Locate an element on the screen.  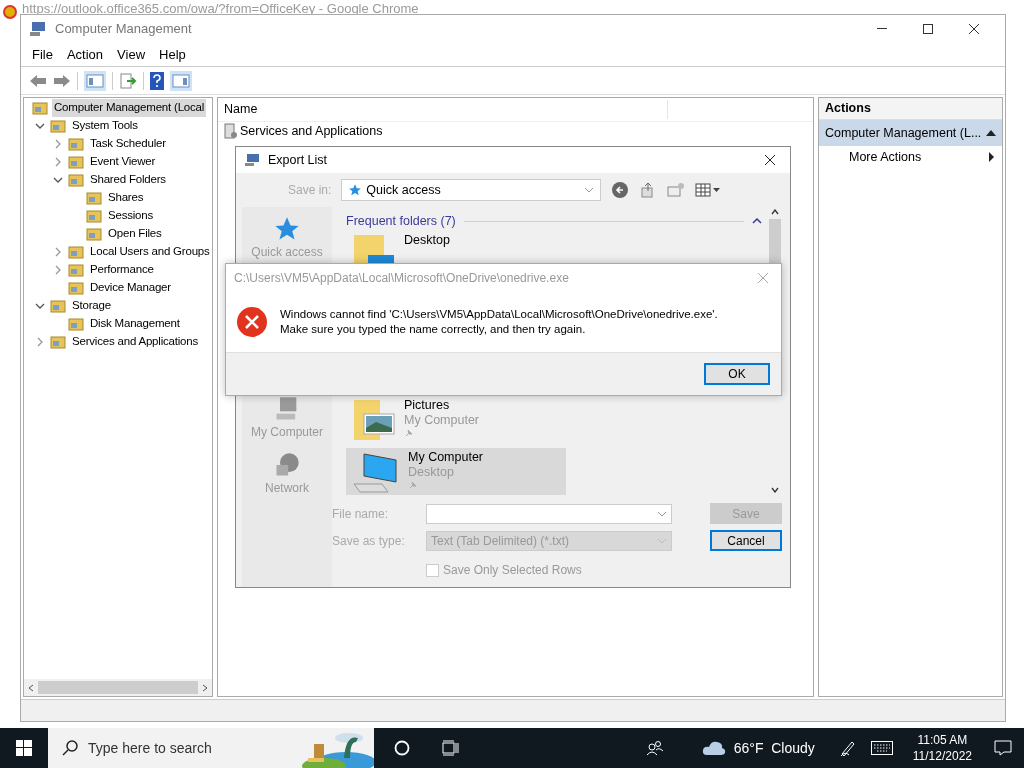
help-icon is located at coordinates (157, 80).